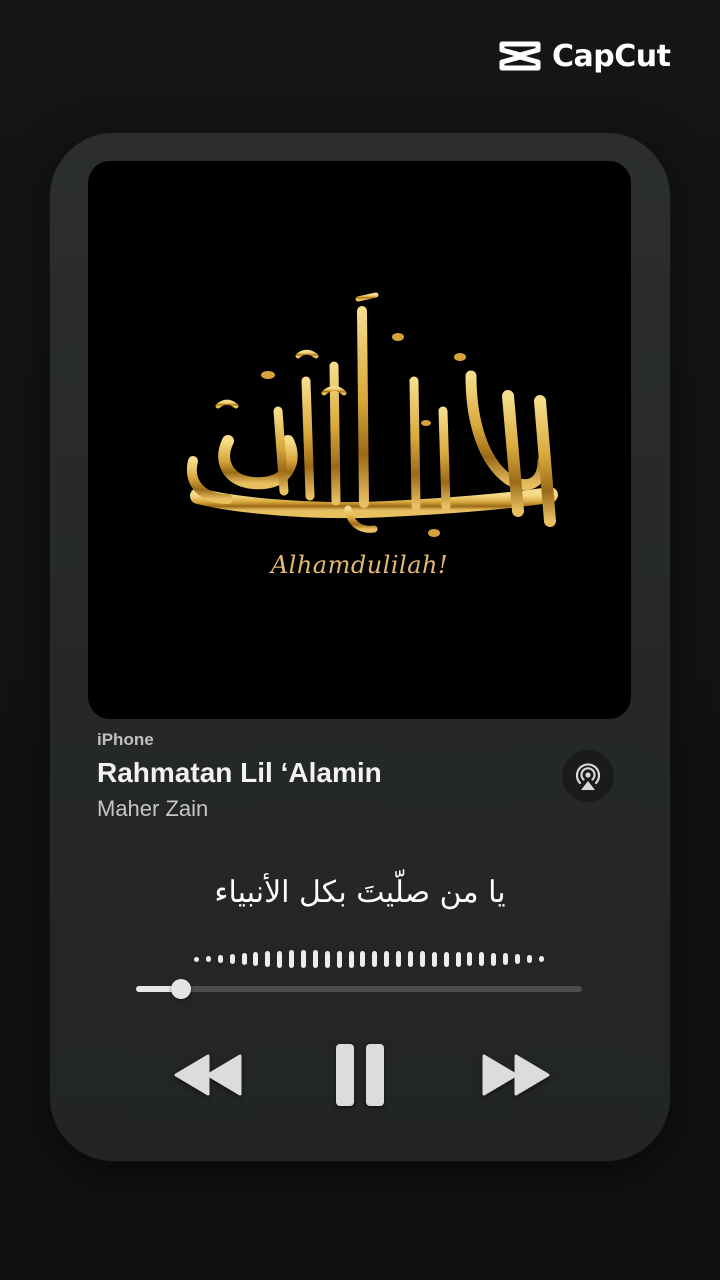  I want to click on artwork-caption: Alhamdulilah!, so click(359, 565).